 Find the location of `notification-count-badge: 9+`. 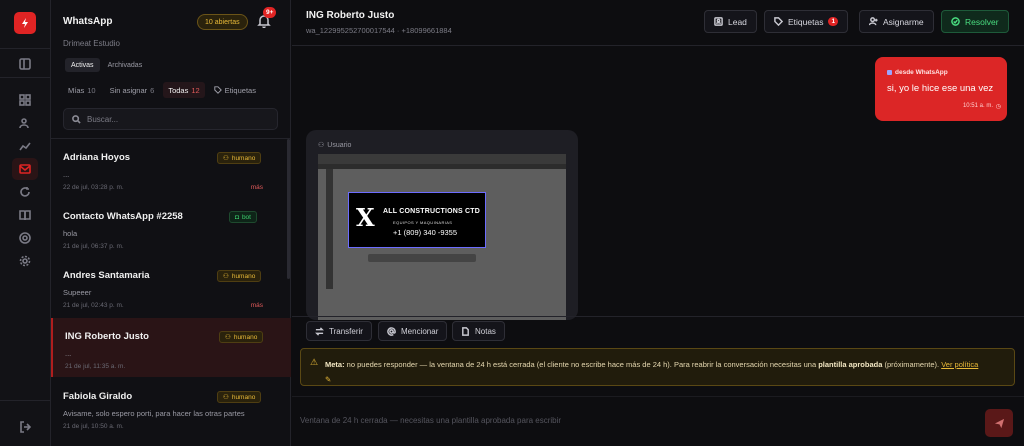

notification-count-badge: 9+ is located at coordinates (270, 12).